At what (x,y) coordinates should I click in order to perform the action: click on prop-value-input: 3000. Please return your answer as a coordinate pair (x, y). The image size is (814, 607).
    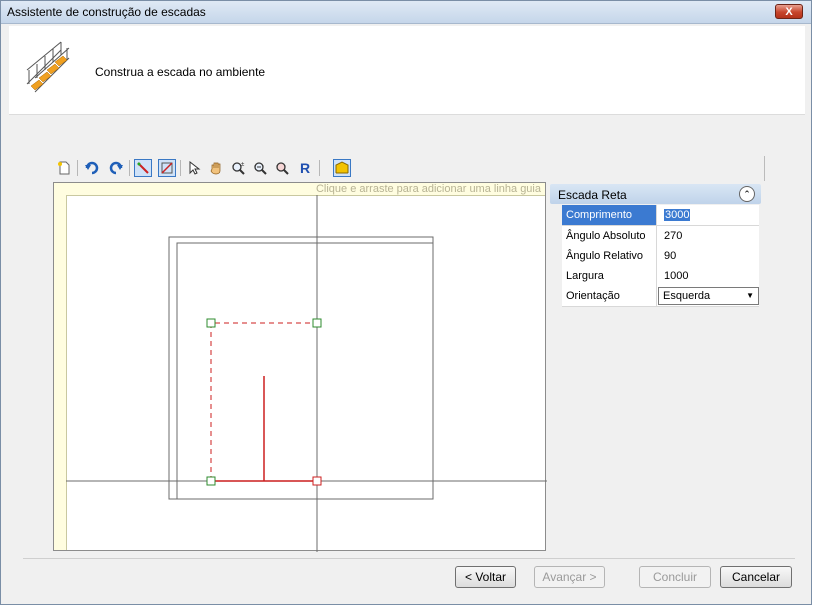
    Looking at the image, I should click on (709, 215).